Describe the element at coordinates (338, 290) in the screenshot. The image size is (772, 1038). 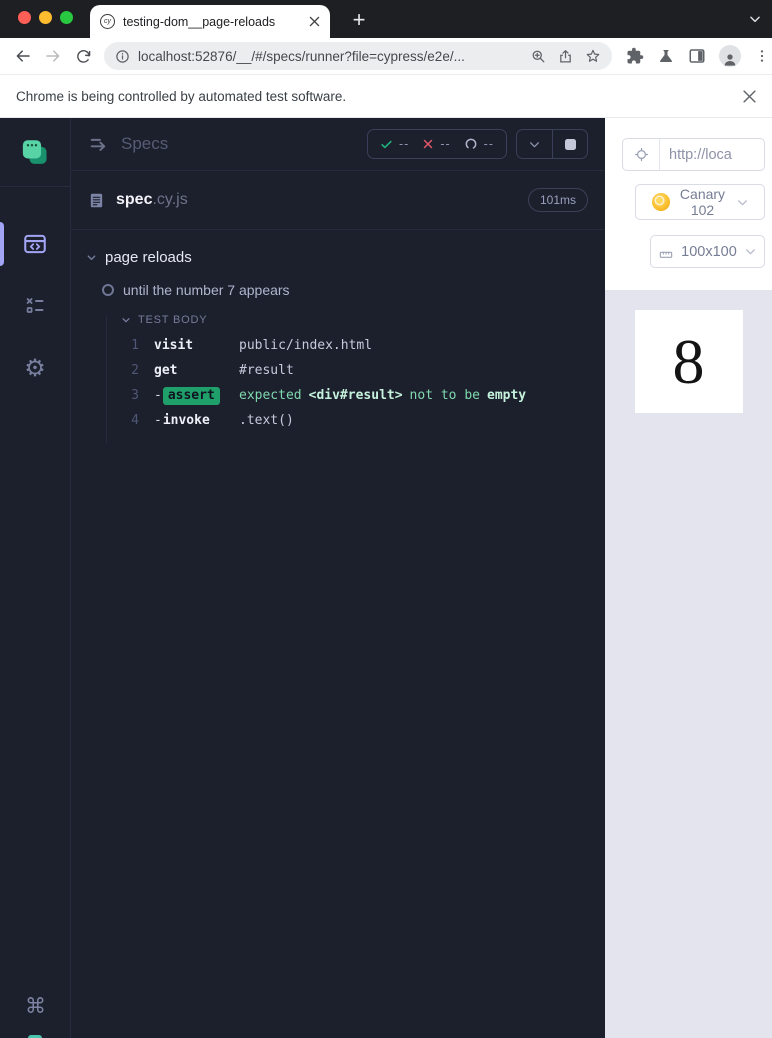
I see `test-row: until the number 7 appears` at that location.